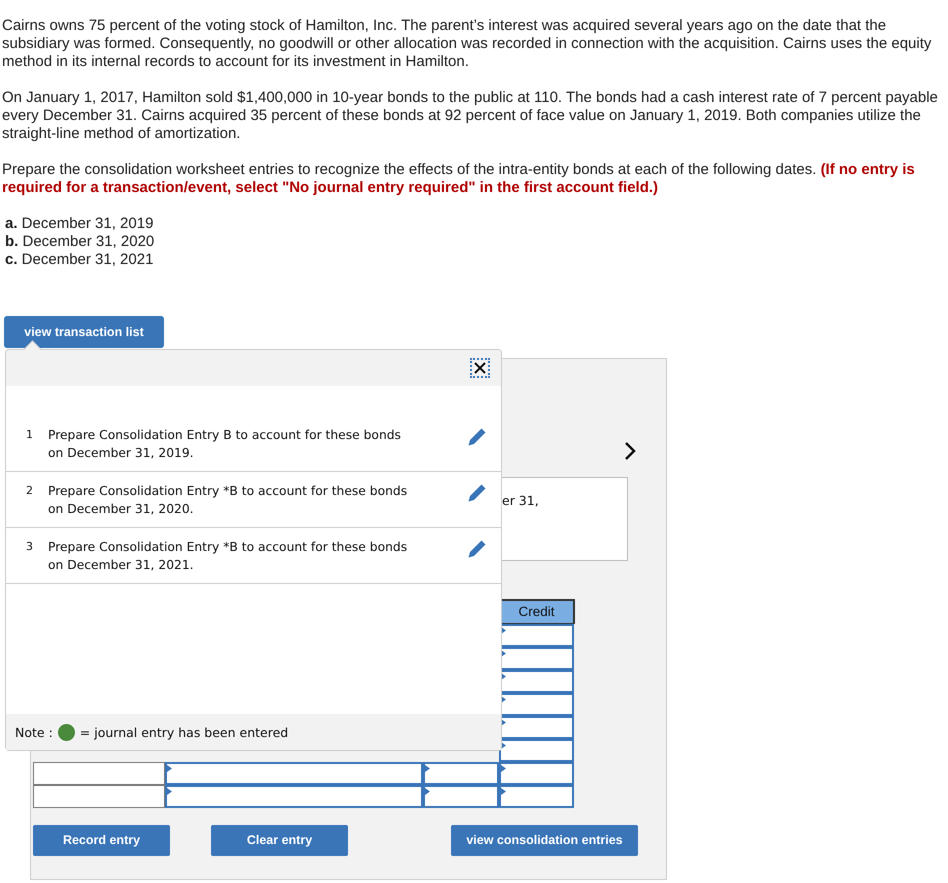  Describe the element at coordinates (30, 490) in the screenshot. I see `item-number: 2` at that location.